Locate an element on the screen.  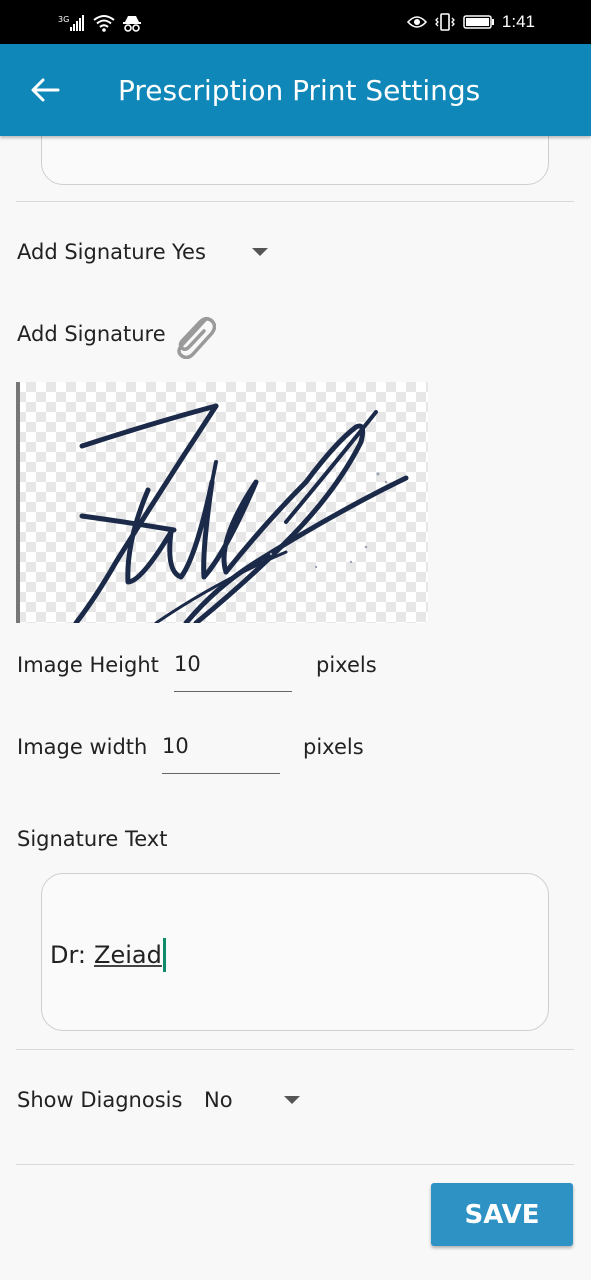
signature-text-prefix: Dr: is located at coordinates (68, 955).